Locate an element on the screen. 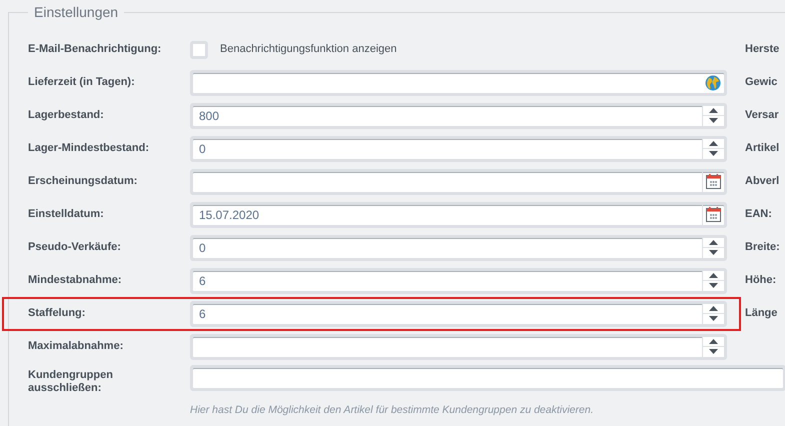 Image resolution: width=785 pixels, height=426 pixels. field-label: Herste is located at coordinates (762, 50).